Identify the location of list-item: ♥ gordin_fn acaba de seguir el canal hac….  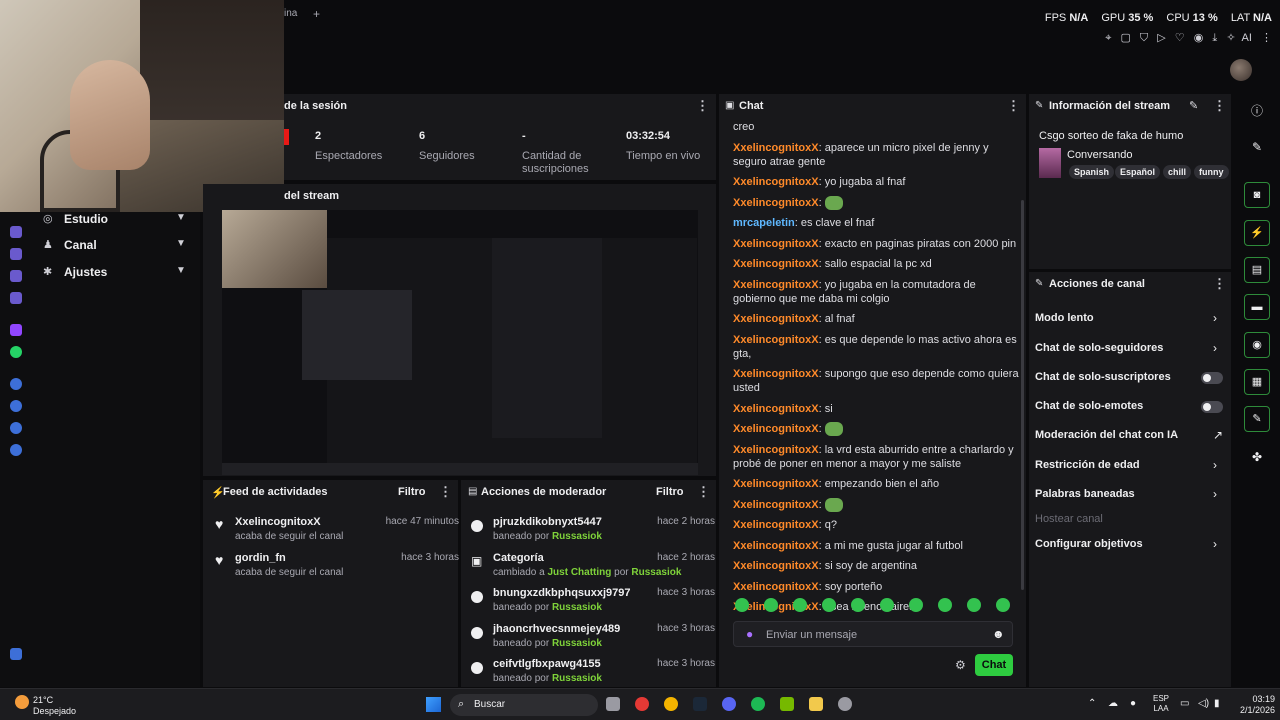
(337, 567).